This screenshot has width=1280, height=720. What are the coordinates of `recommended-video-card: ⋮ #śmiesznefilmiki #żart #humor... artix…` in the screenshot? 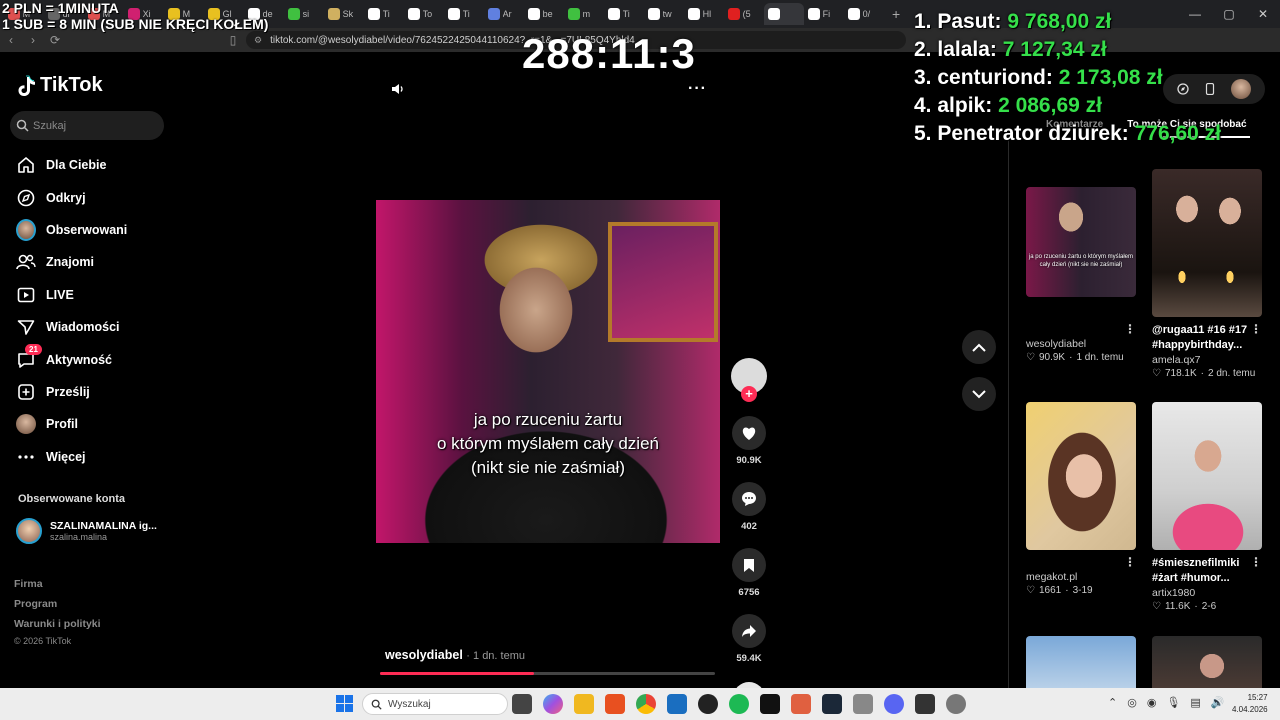 It's located at (1208, 508).